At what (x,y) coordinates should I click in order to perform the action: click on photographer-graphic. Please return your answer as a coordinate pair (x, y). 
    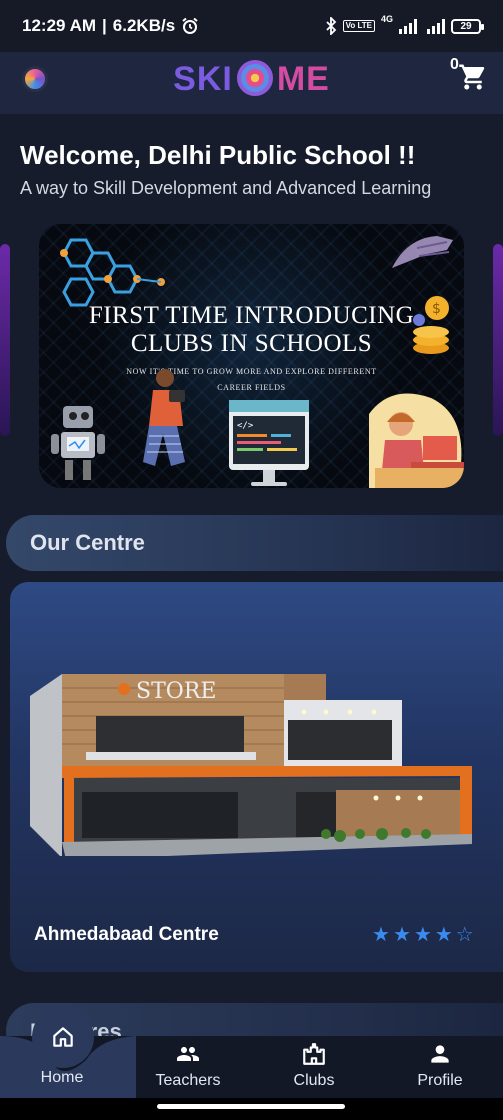
    Looking at the image, I should click on (164, 417).